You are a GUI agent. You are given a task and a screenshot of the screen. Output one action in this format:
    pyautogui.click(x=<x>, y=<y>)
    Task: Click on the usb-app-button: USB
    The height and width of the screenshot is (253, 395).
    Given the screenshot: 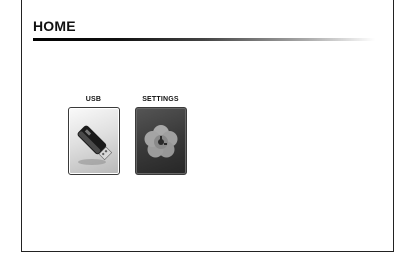 What is the action you would take?
    pyautogui.click(x=93, y=135)
    